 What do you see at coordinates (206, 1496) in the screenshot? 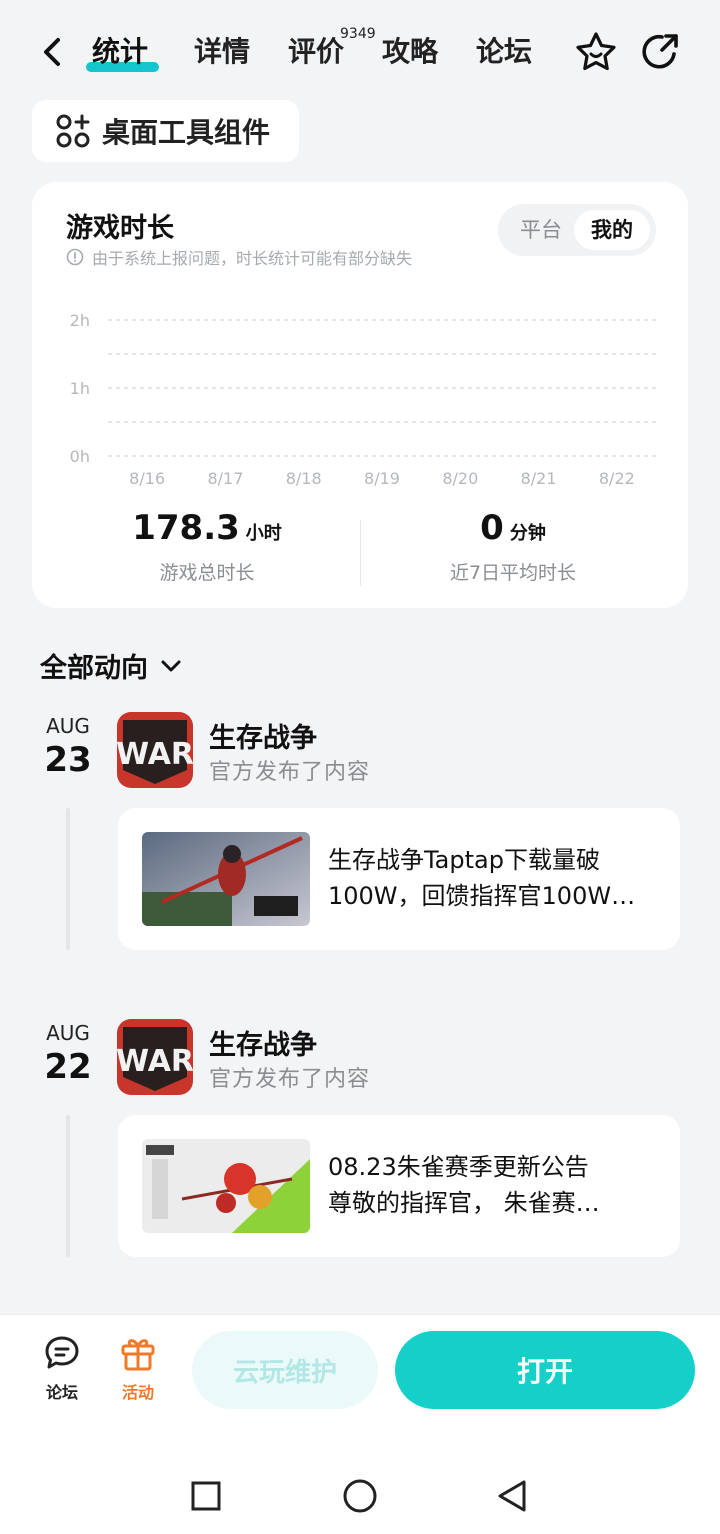
I see `recent-apps-icon` at bounding box center [206, 1496].